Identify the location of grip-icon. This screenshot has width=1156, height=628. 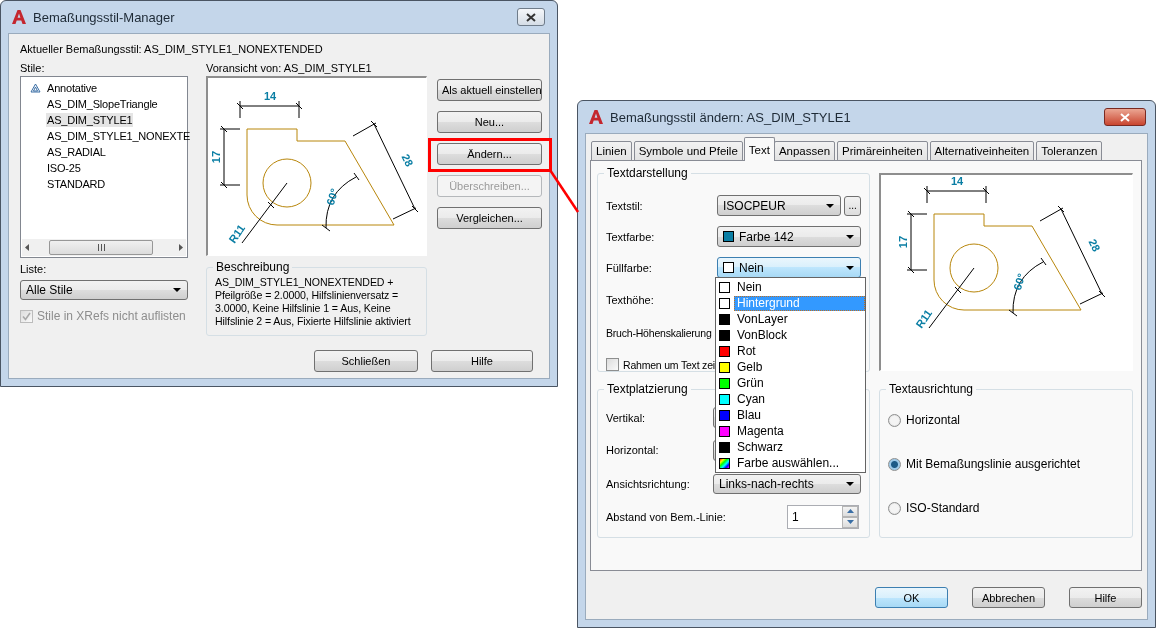
(101, 247).